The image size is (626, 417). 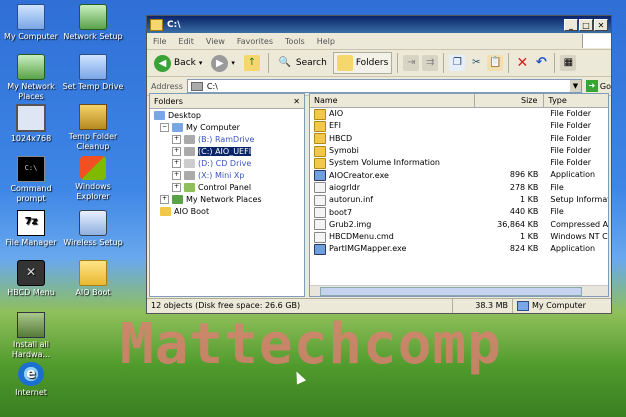 I want to click on table-row: Grub2.img 36,864 KB Compressed Archive, so click(x=459, y=225).